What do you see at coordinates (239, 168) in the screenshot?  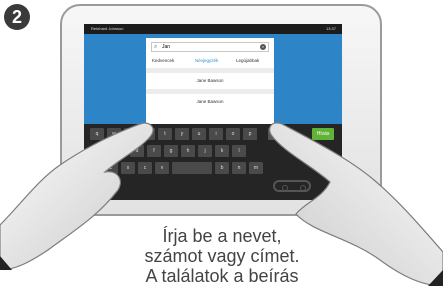 I see `key-n: n` at bounding box center [239, 168].